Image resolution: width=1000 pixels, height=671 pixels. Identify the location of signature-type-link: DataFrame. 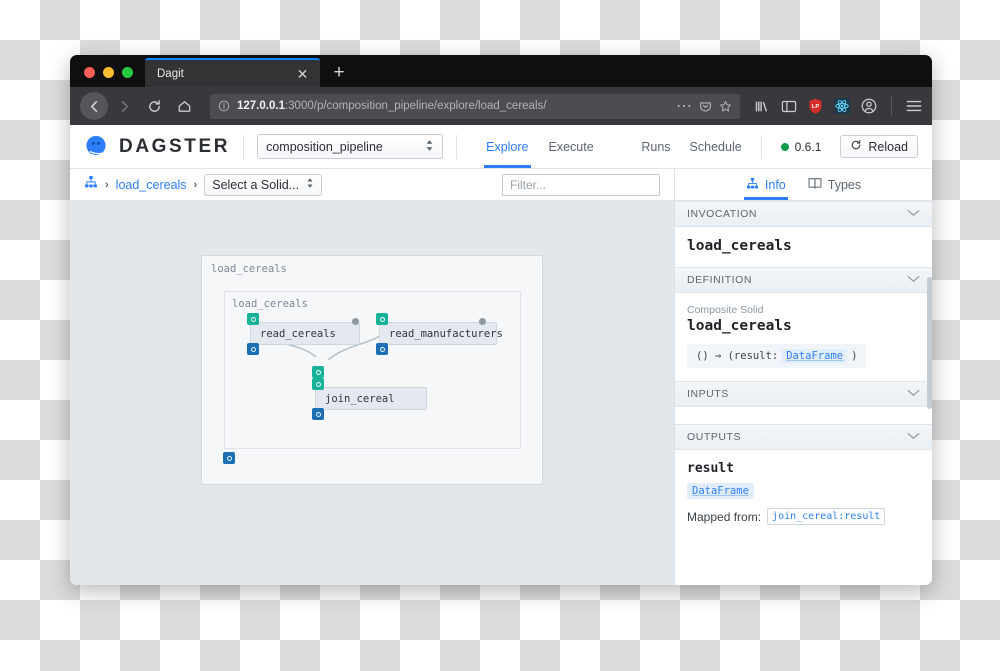
(815, 356).